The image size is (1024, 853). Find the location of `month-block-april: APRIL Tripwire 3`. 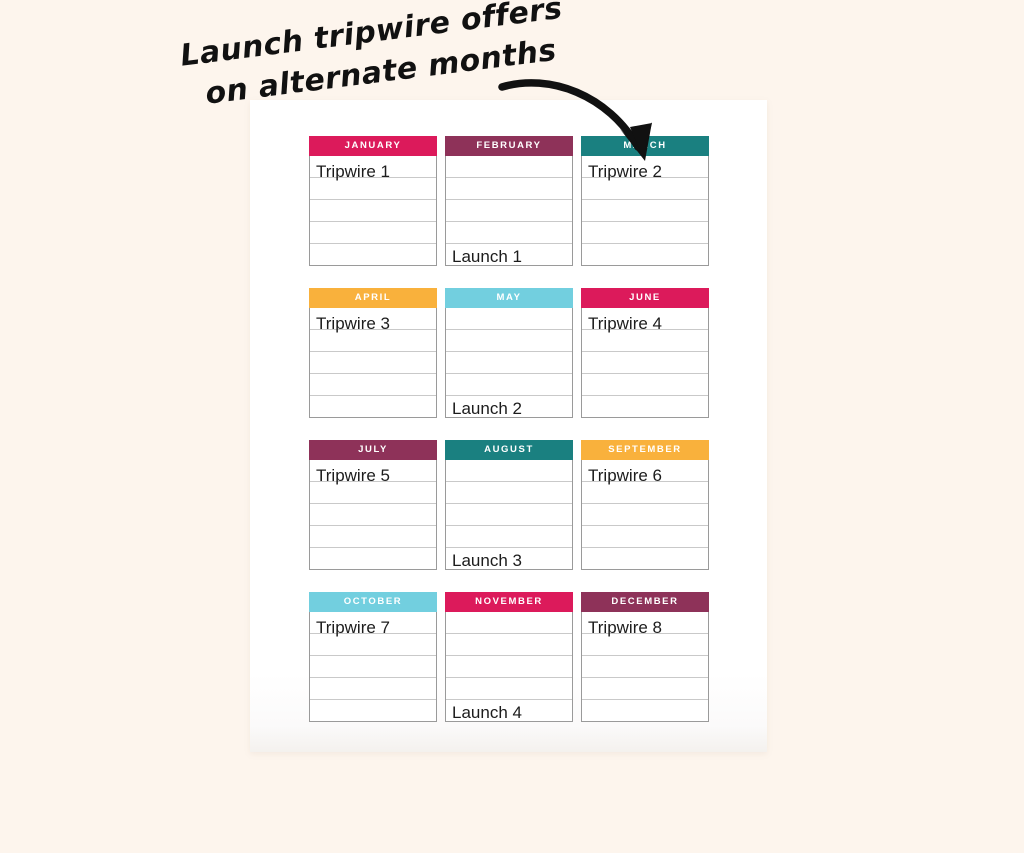

month-block-april: APRIL Tripwire 3 is located at coordinates (373, 353).